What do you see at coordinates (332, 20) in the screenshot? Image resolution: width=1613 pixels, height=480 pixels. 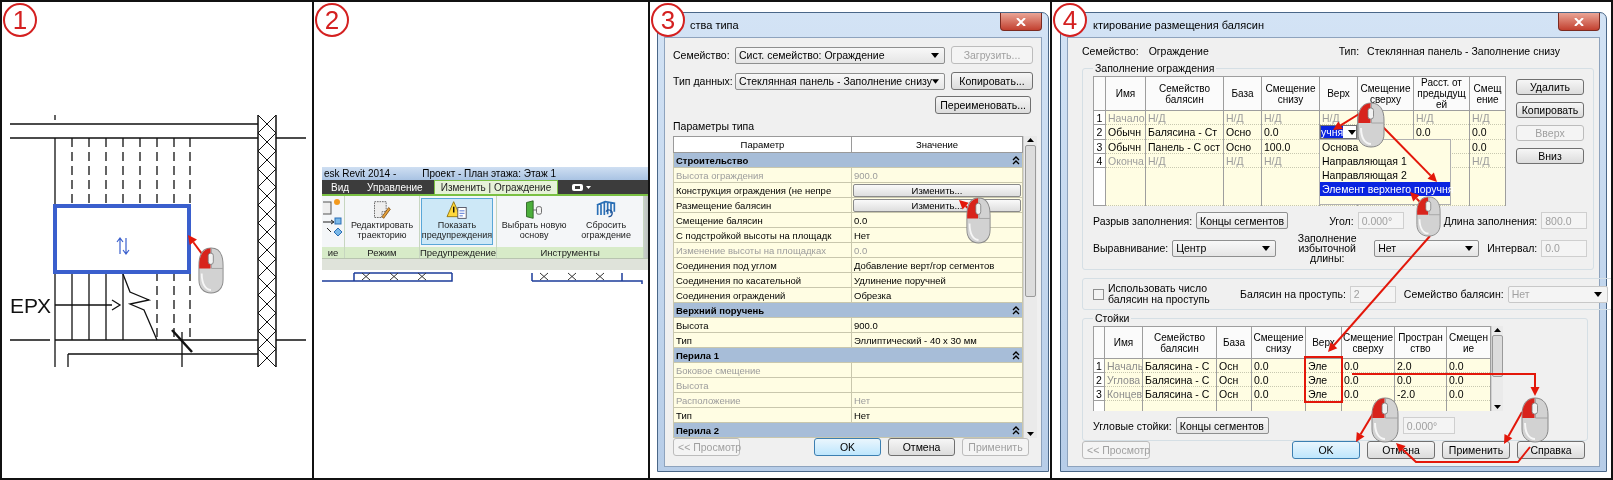 I see `step-badge: 2` at bounding box center [332, 20].